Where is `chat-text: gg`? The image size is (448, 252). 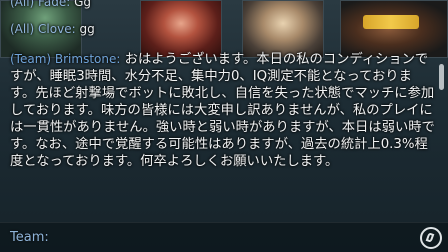
chat-text: gg is located at coordinates (85, 29).